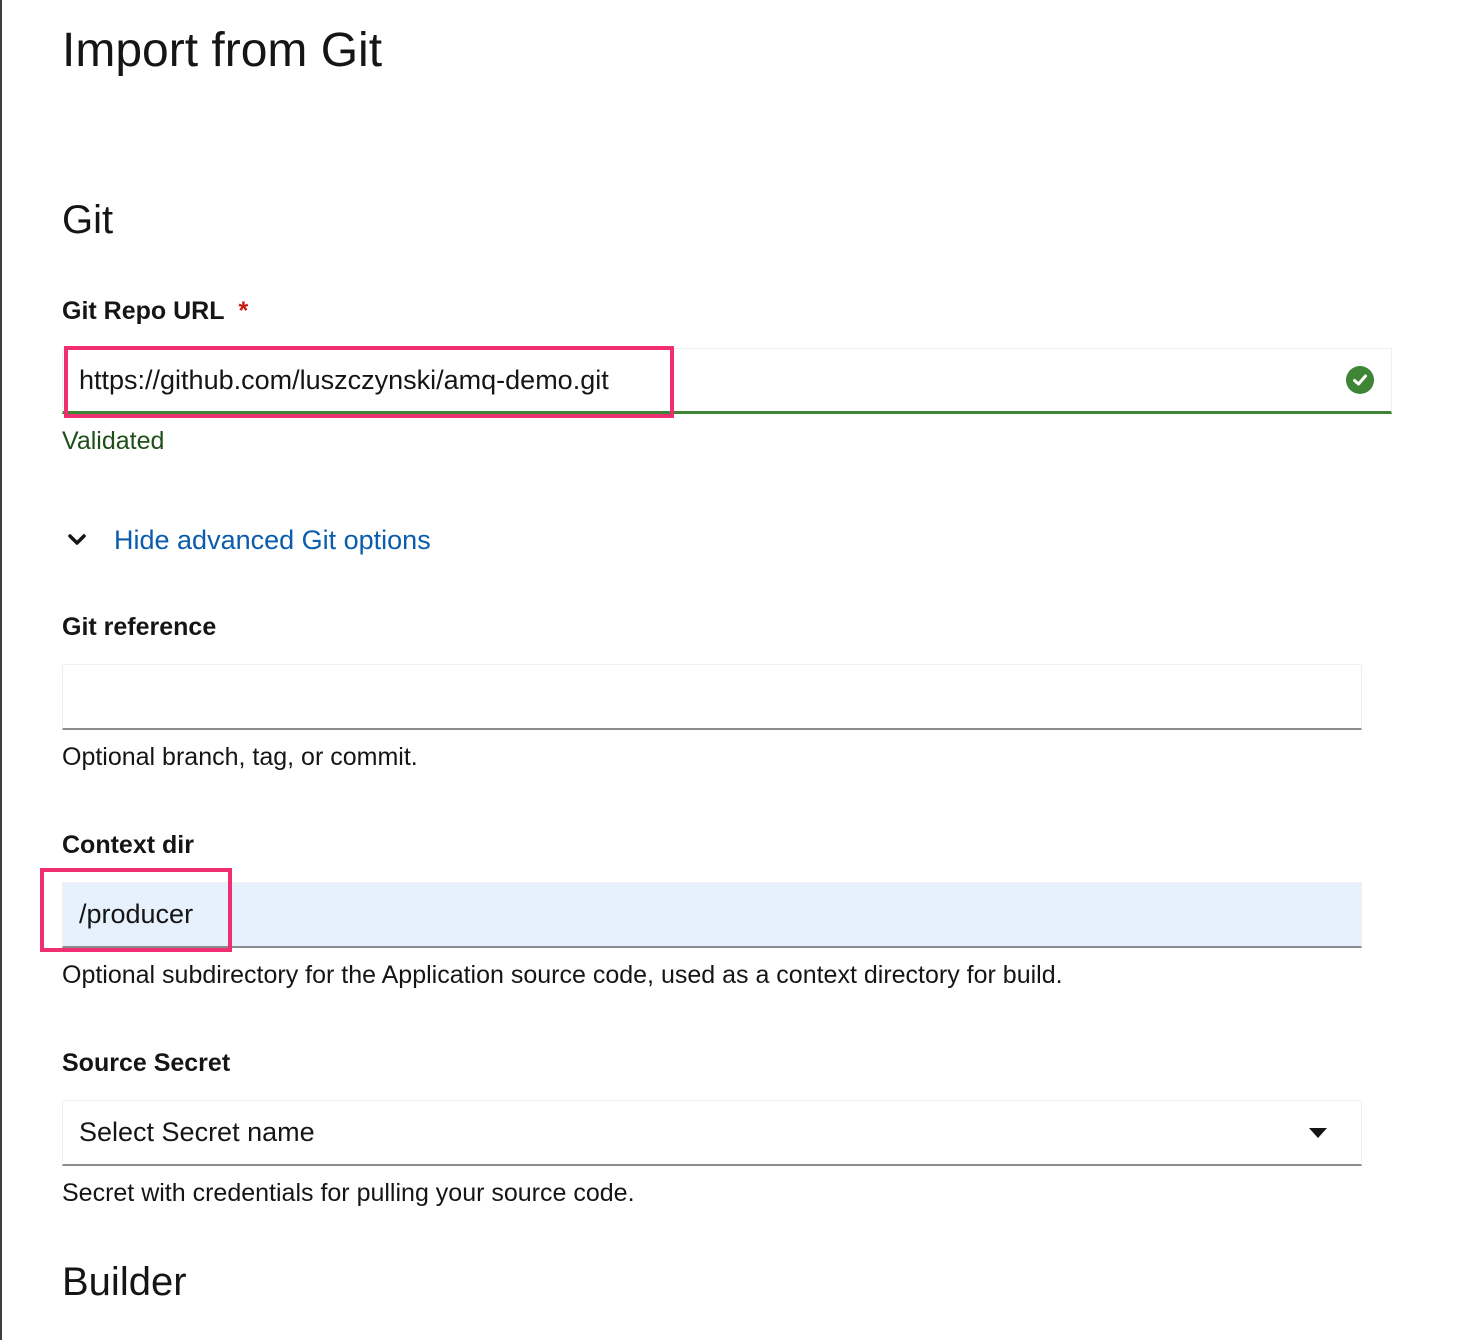 The height and width of the screenshot is (1340, 1472). What do you see at coordinates (243, 311) in the screenshot?
I see `required-marker: *` at bounding box center [243, 311].